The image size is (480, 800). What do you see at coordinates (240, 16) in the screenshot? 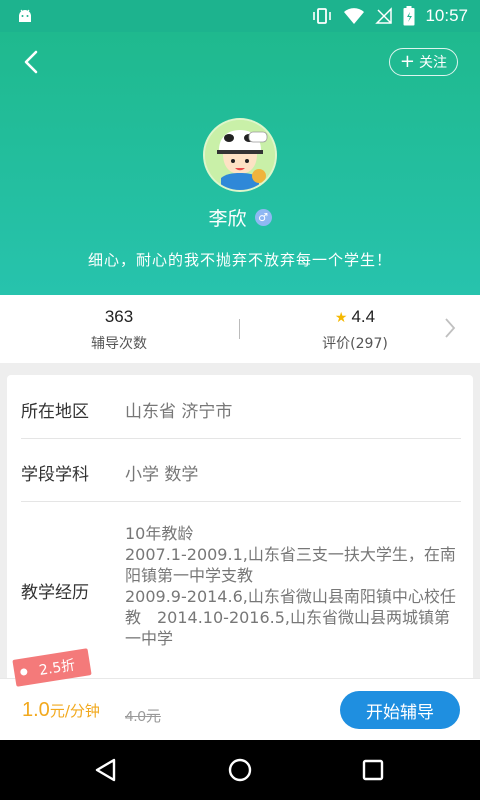
I see `status-bar: 10:57` at bounding box center [240, 16].